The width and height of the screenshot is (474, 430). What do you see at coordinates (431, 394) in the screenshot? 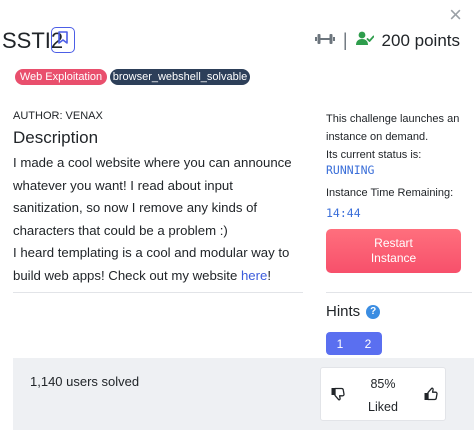
I see `thumbs-up-icon` at bounding box center [431, 394].